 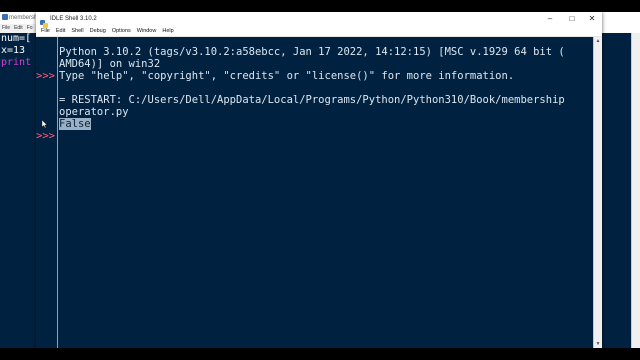 I want to click on bg-menu-edit: Edit, so click(x=18, y=28).